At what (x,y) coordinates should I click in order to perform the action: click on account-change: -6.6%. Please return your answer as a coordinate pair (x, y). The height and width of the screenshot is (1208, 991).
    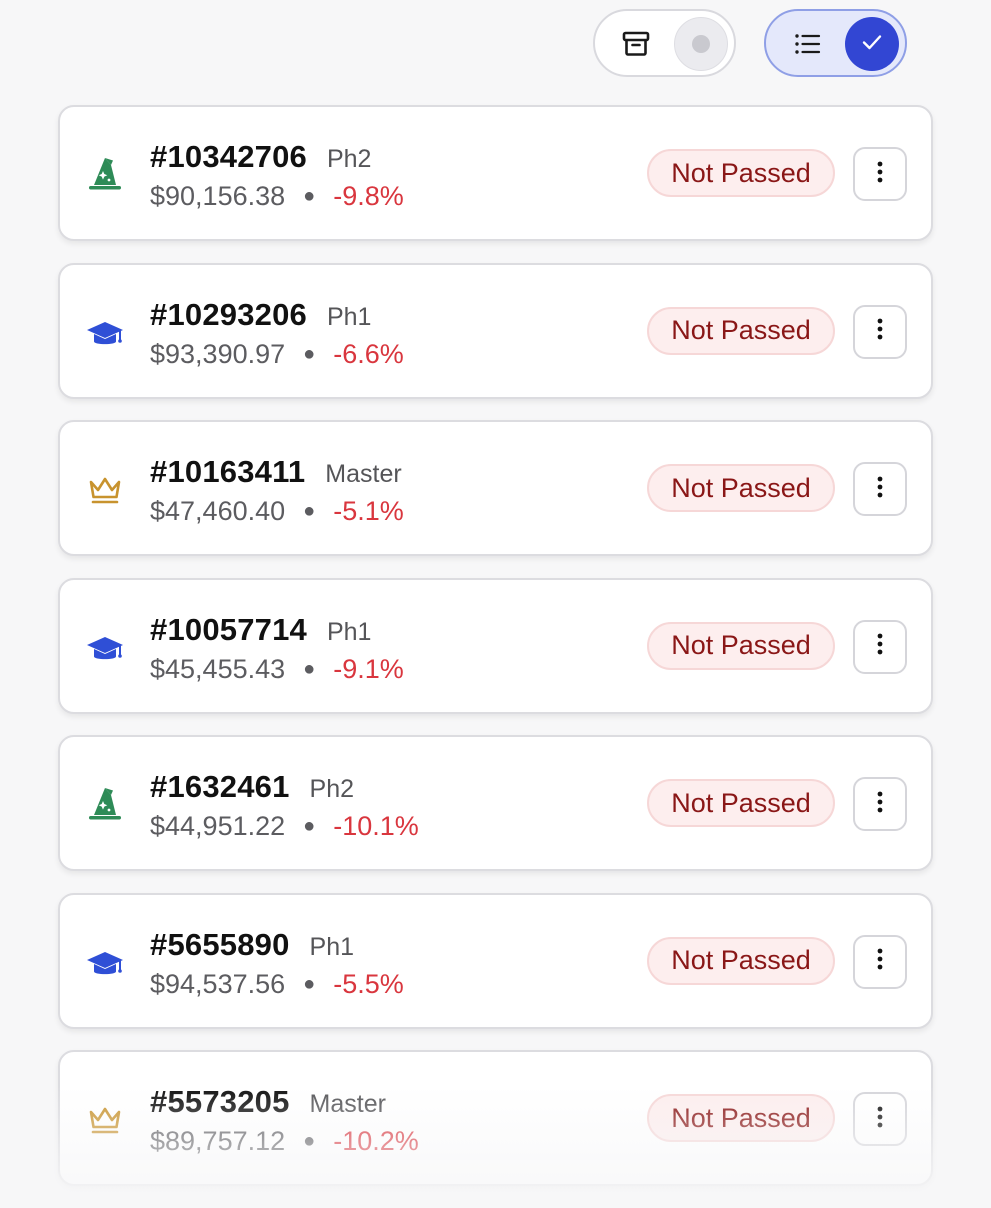
    Looking at the image, I should click on (368, 353).